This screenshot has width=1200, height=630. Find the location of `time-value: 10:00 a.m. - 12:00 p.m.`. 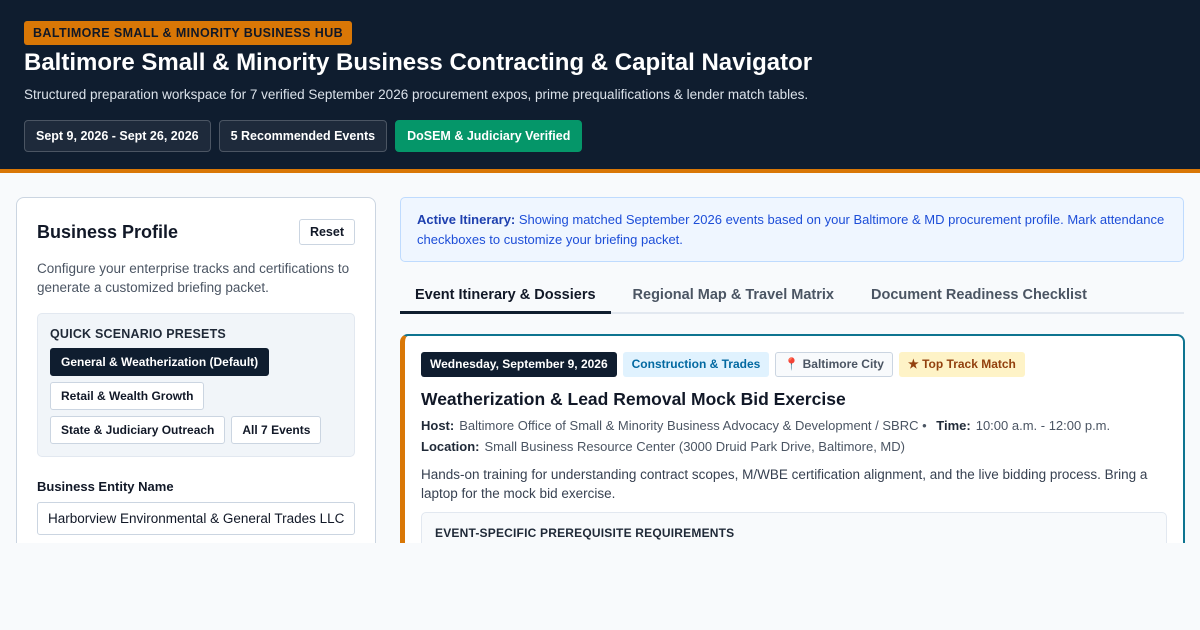

time-value: 10:00 a.m. - 12:00 p.m. is located at coordinates (1043, 425).